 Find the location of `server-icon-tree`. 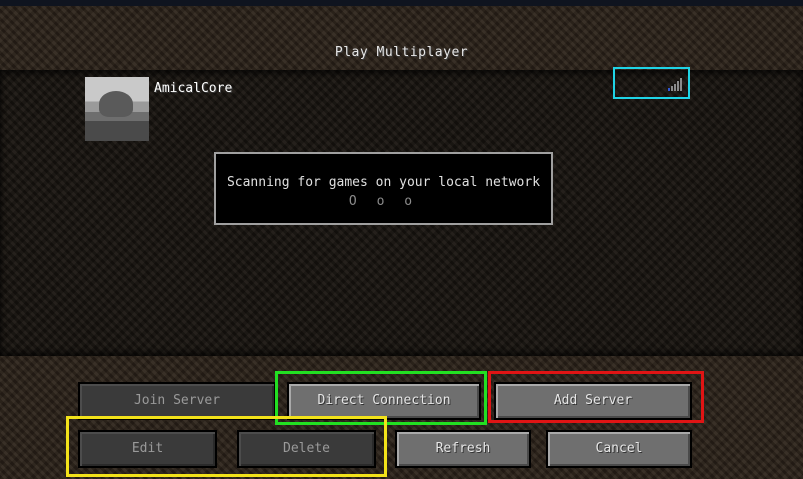

server-icon-tree is located at coordinates (116, 104).